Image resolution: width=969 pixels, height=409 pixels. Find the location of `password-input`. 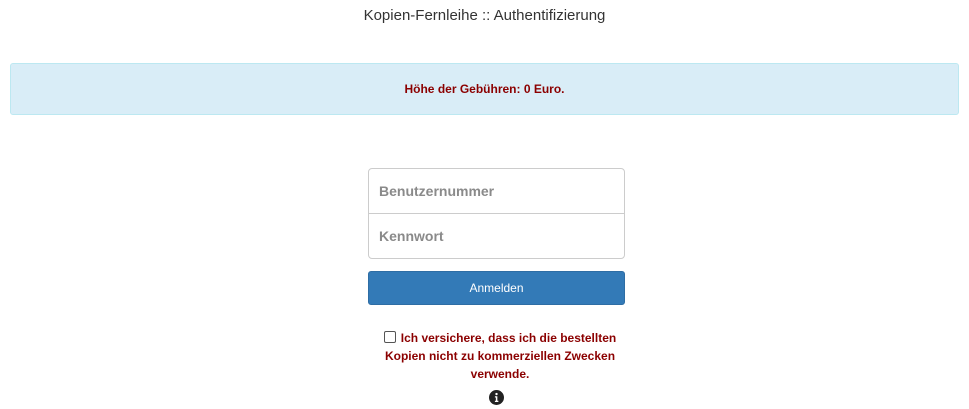

password-input is located at coordinates (496, 236).